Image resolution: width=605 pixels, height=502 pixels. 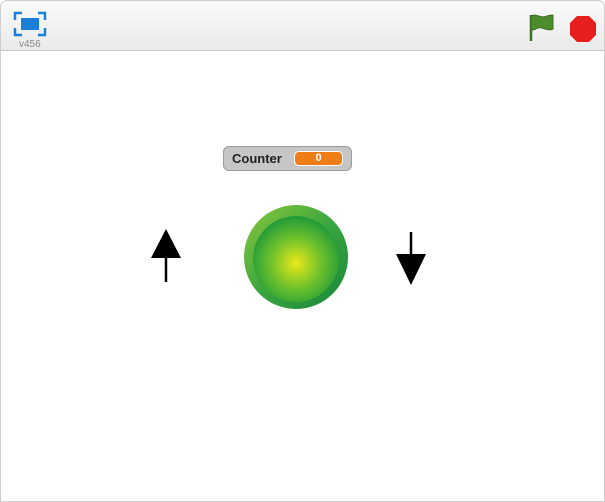 What do you see at coordinates (257, 158) in the screenshot?
I see `monitor-label: Counter` at bounding box center [257, 158].